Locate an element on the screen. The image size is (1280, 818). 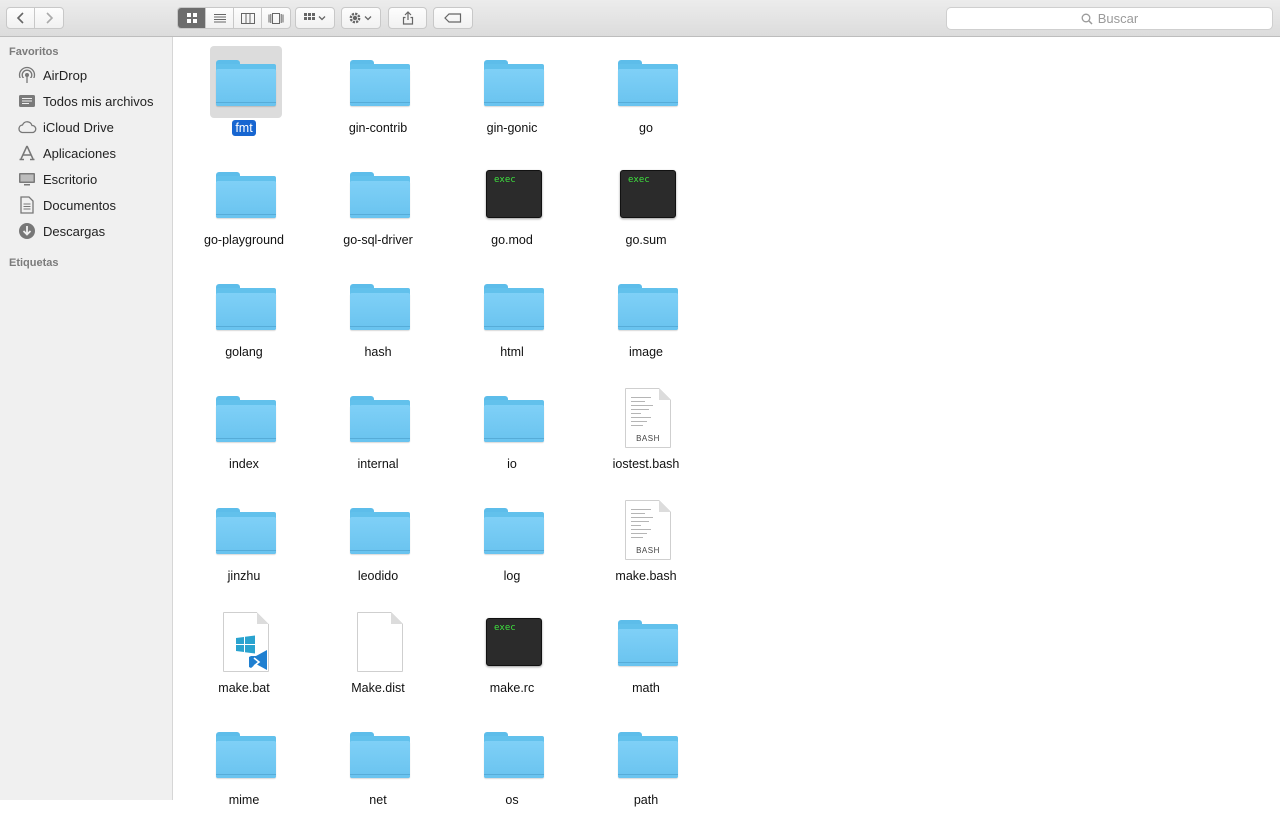
chevron-left-icon is located at coordinates (20, 18).